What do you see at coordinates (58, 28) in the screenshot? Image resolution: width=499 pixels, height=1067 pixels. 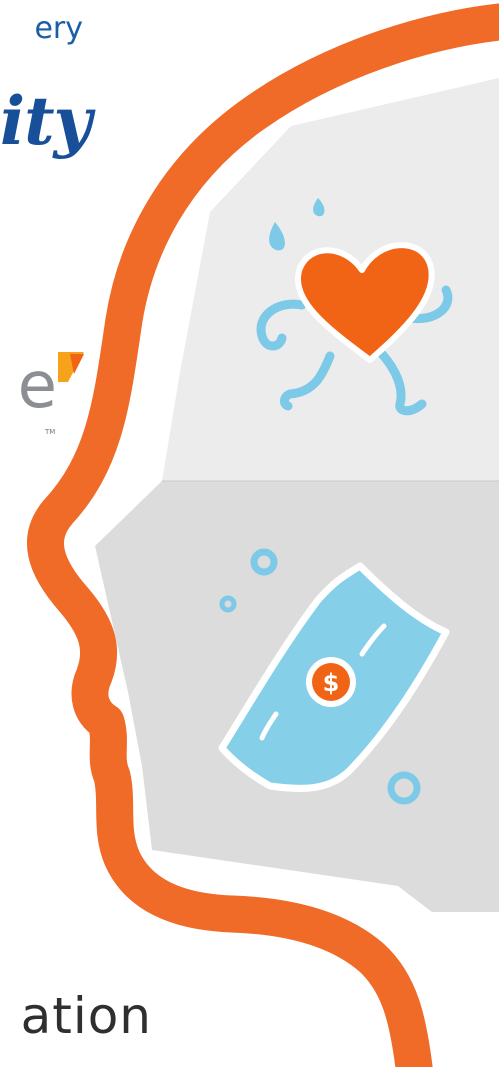 I see `top-text-fragment: ery` at bounding box center [58, 28].